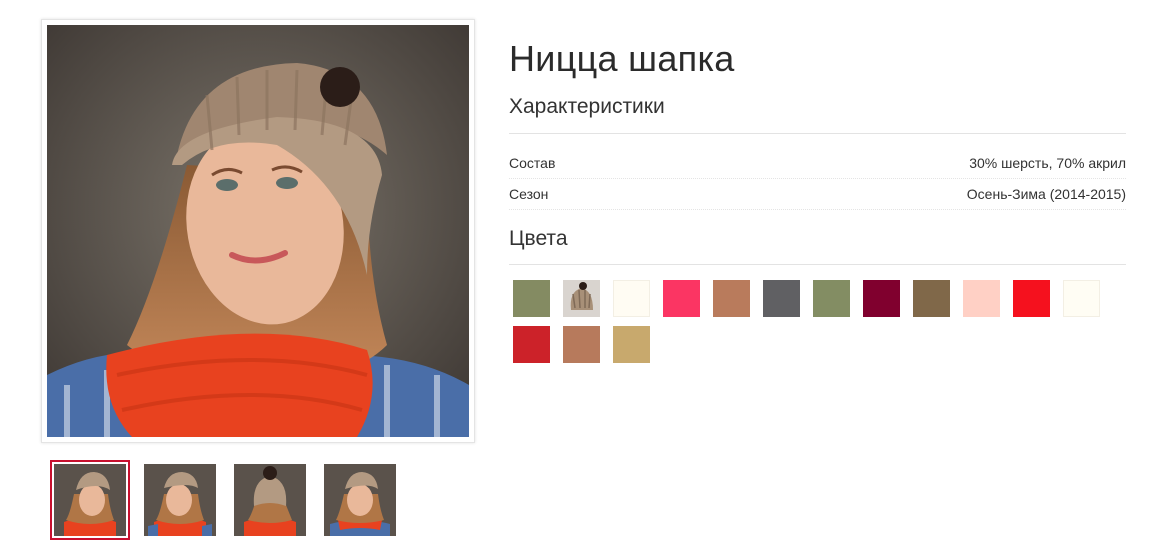 The image size is (1151, 555). What do you see at coordinates (622, 58) in the screenshot?
I see `product-title: Ницца шапка` at bounding box center [622, 58].